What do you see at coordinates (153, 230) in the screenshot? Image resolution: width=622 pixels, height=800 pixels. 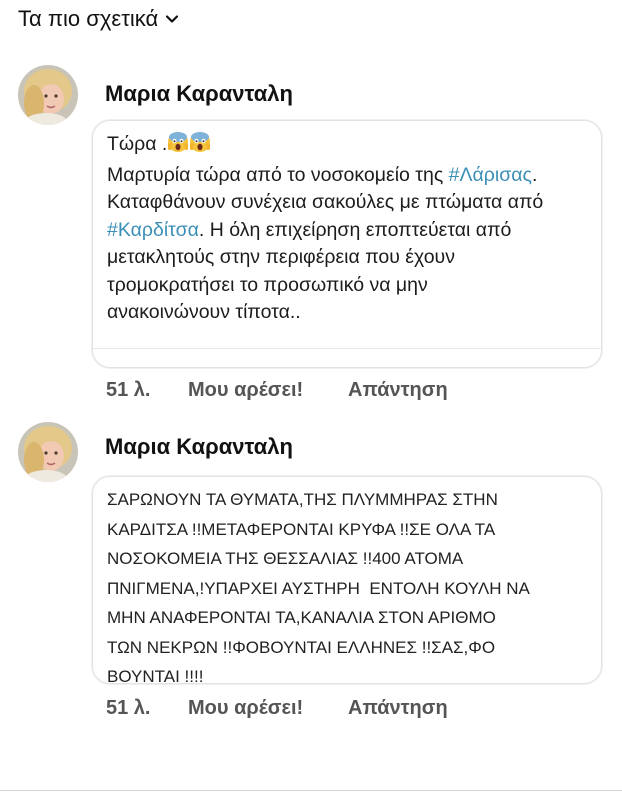 I see `hashtag-link: #Καρδίτσα` at bounding box center [153, 230].